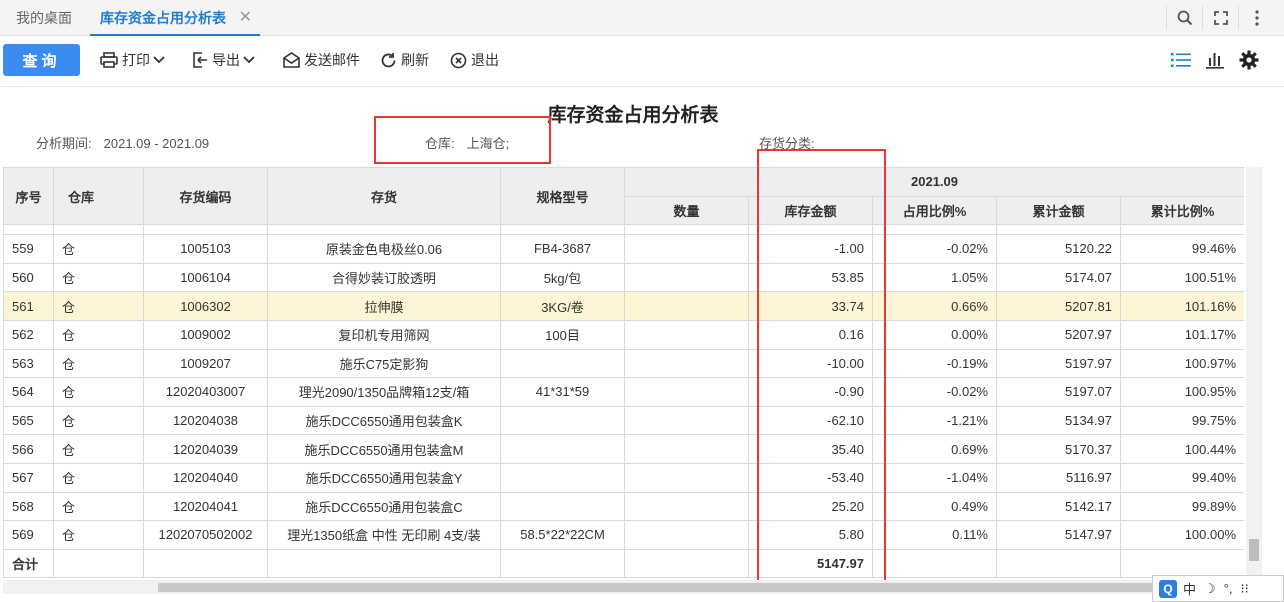  What do you see at coordinates (701, 587) in the screenshot?
I see `horizontal-scroll-thumb` at bounding box center [701, 587].